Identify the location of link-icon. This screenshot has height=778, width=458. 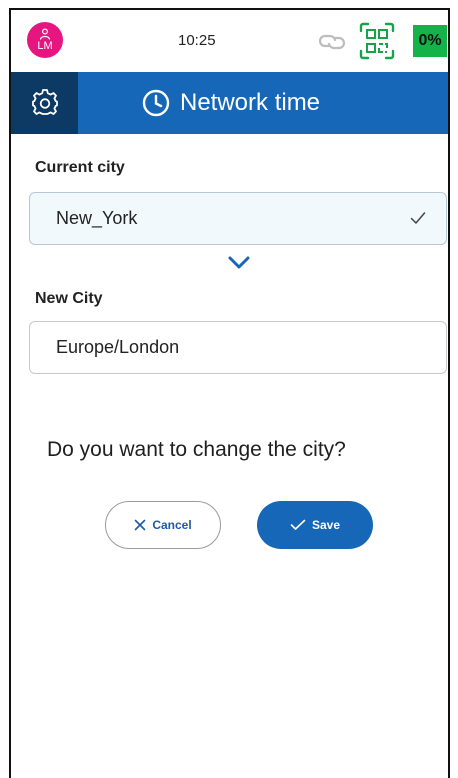
(332, 44).